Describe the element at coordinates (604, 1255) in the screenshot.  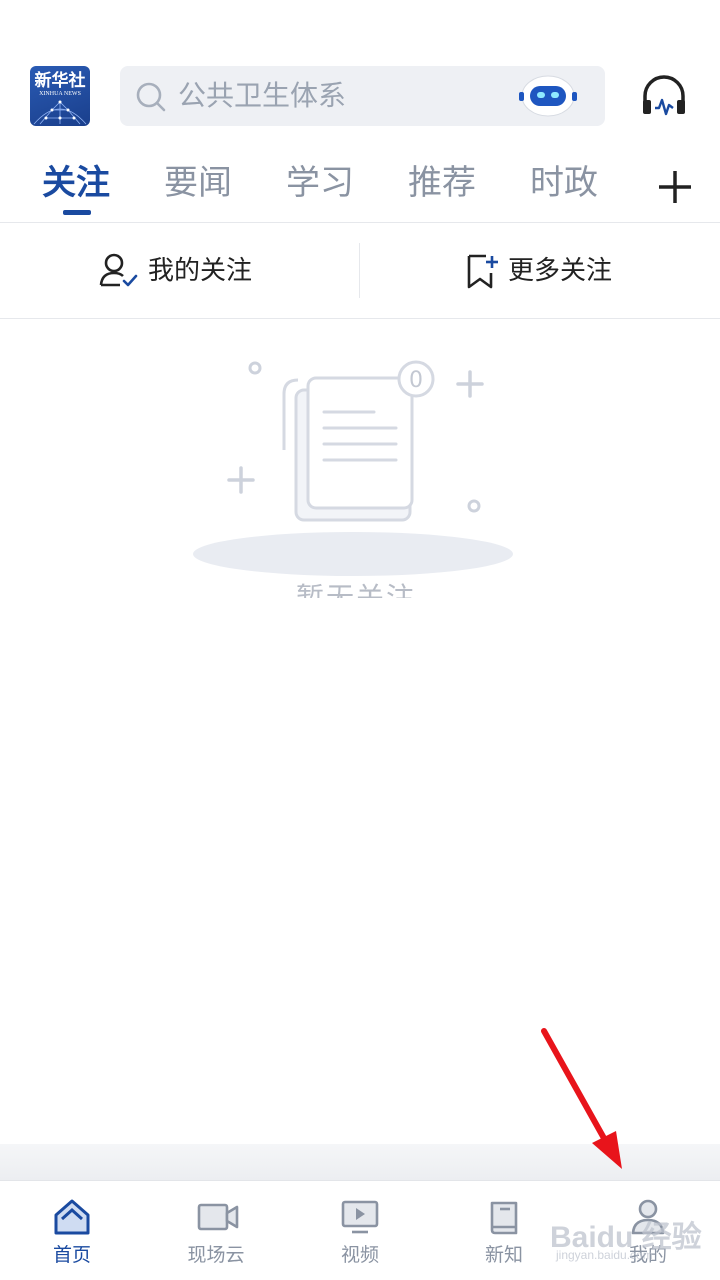
I see `baidu-watermark-url: jingyan.baidu.com` at that location.